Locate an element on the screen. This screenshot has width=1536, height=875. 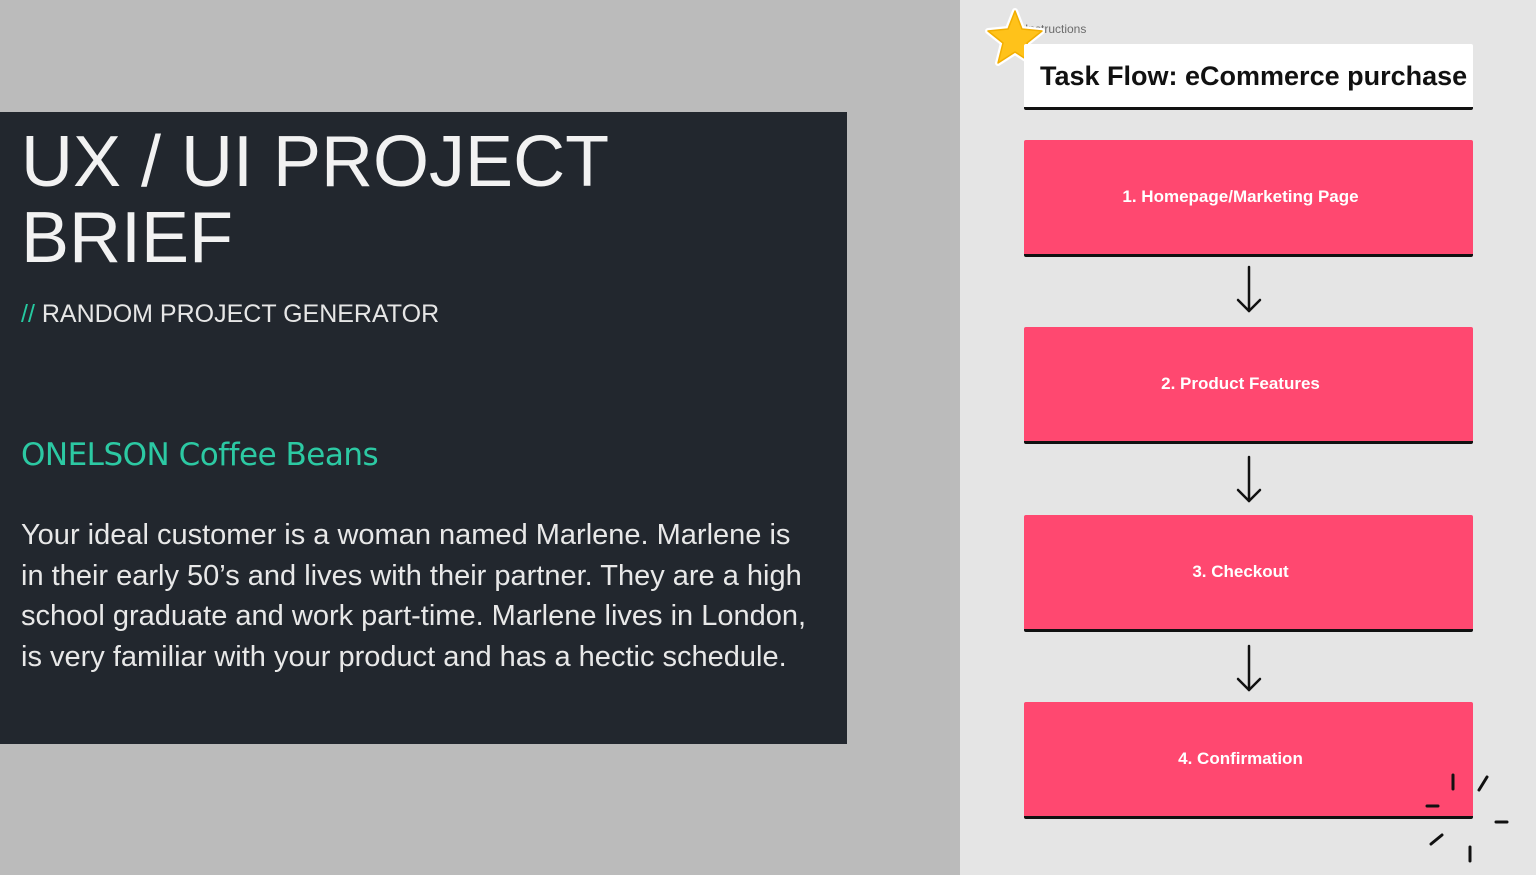
brief-title: UX / UI PROJECT BRIEF is located at coordinates (314, 200).